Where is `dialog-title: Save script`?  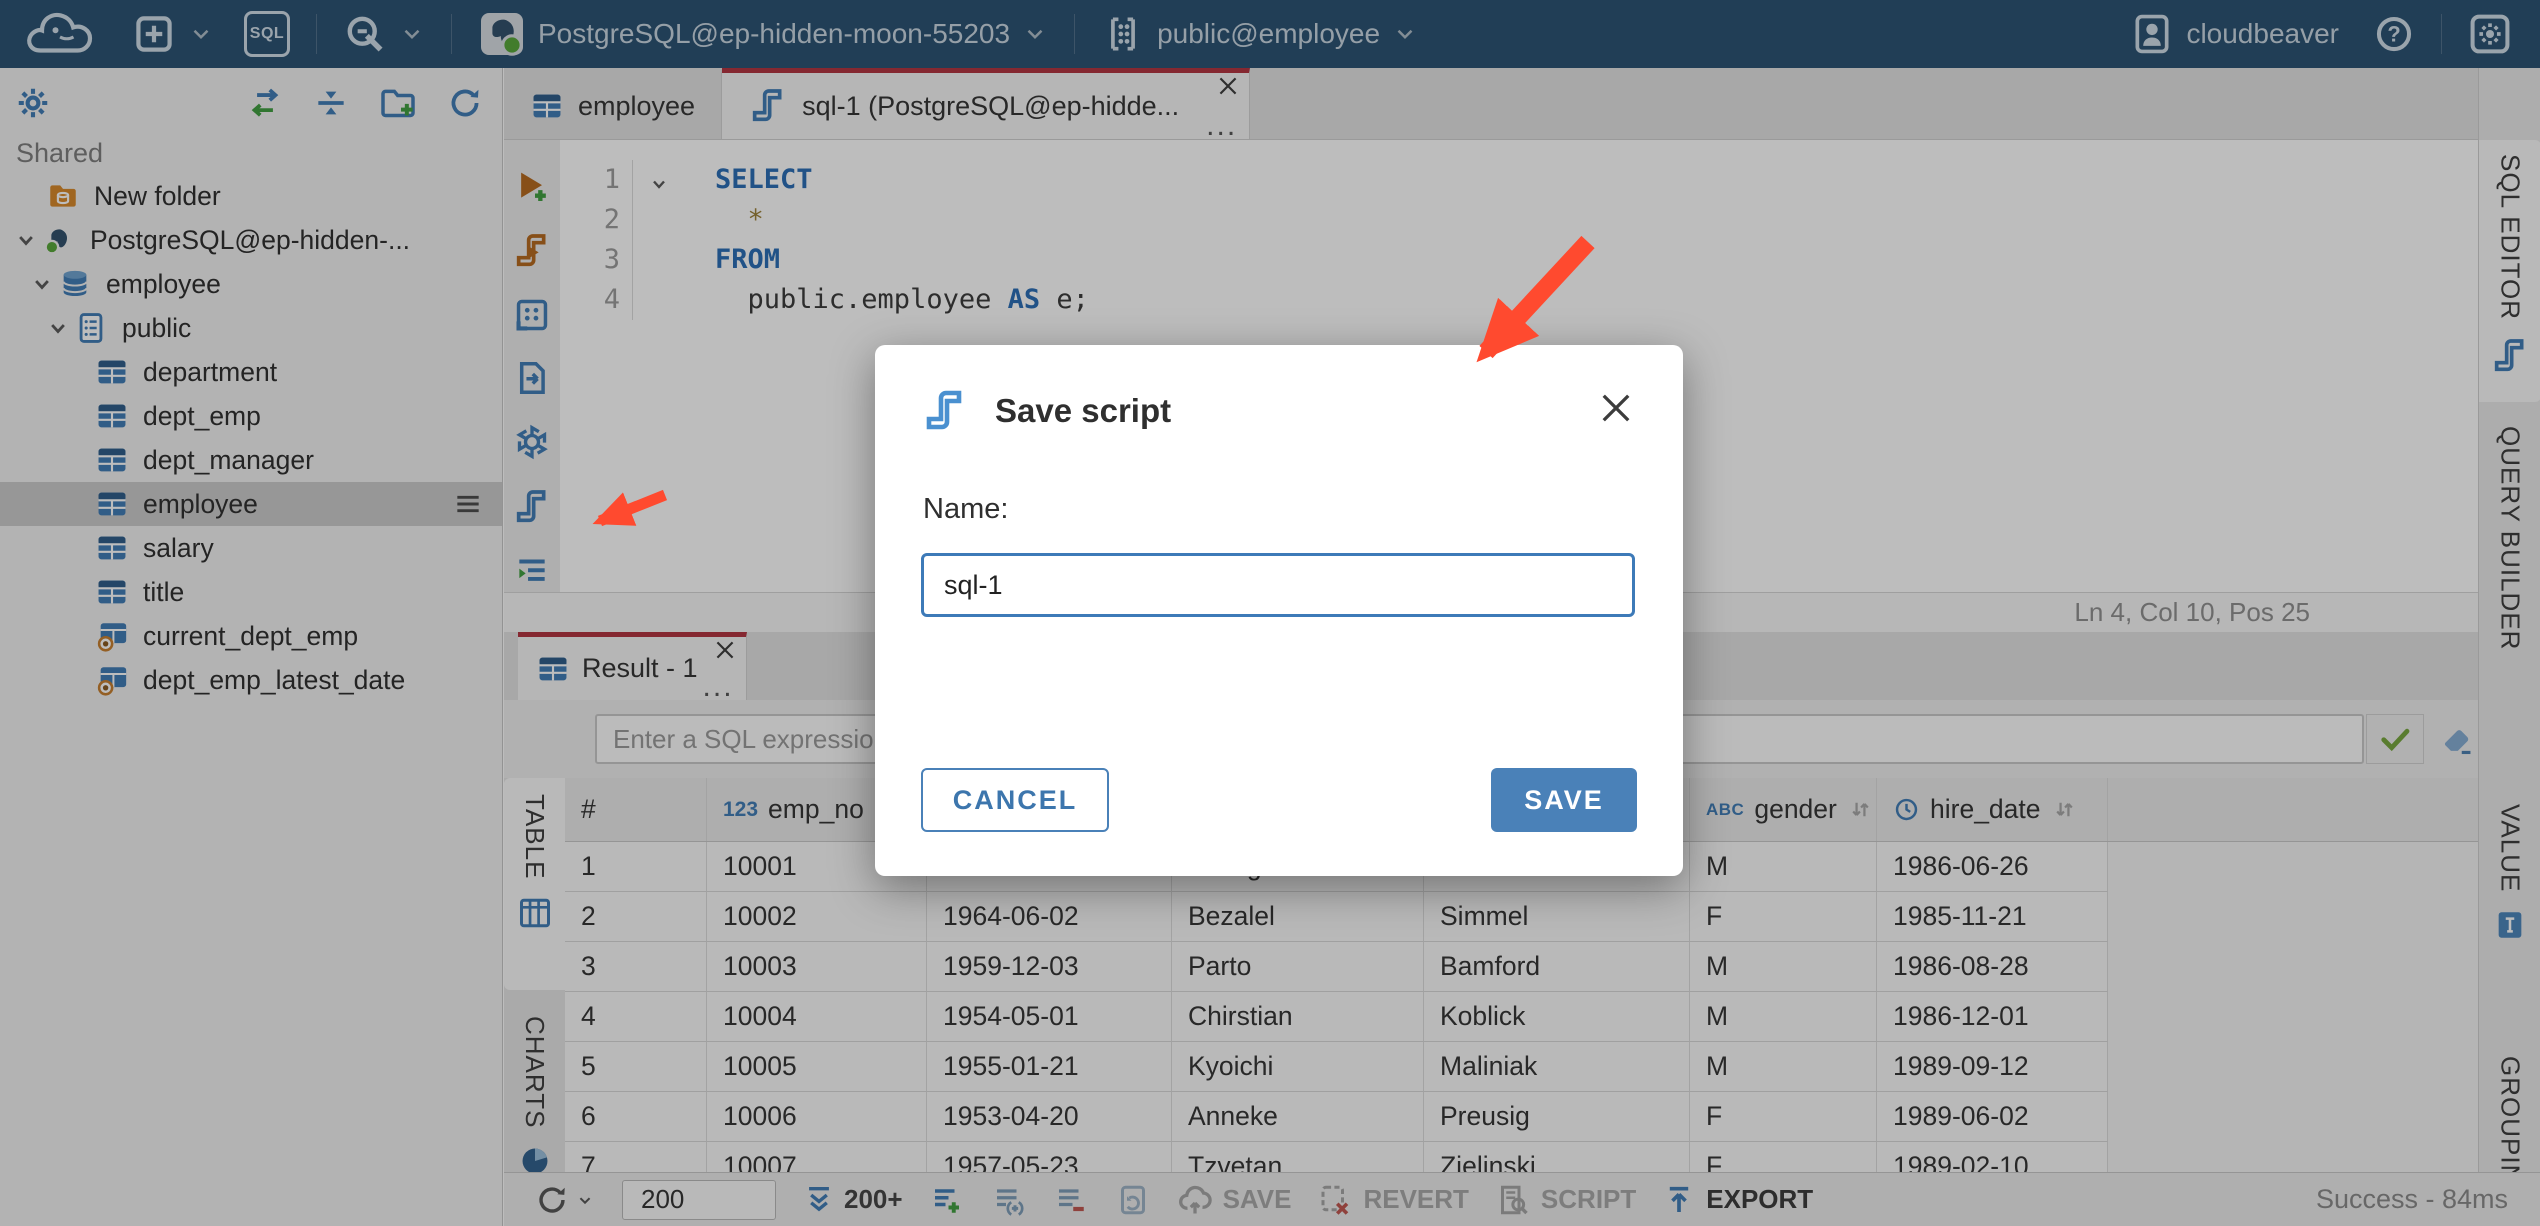
dialog-title: Save script is located at coordinates (1083, 410).